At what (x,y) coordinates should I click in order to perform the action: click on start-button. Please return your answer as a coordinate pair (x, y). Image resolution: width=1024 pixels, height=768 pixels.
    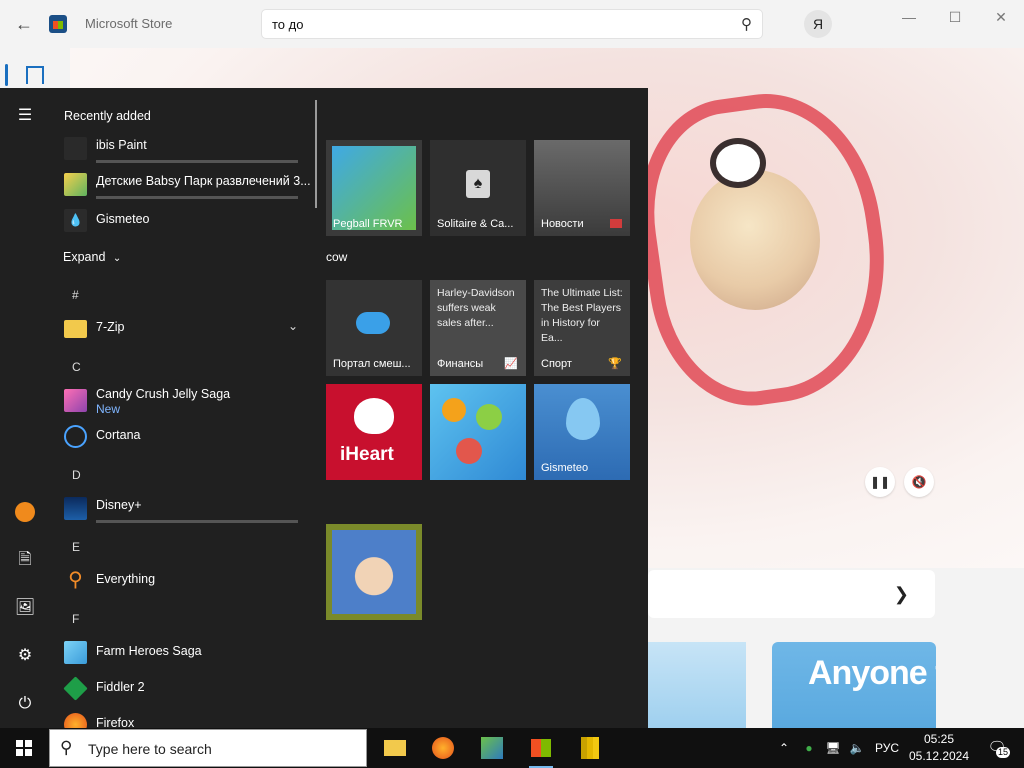
    Looking at the image, I should click on (24, 748).